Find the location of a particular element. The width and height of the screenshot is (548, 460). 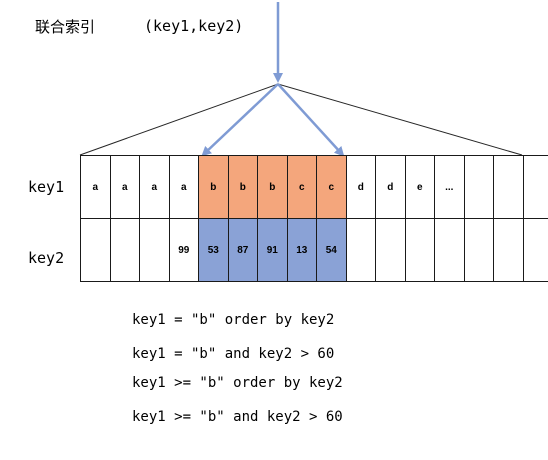

tree-fanout-lines is located at coordinates (301, 119).